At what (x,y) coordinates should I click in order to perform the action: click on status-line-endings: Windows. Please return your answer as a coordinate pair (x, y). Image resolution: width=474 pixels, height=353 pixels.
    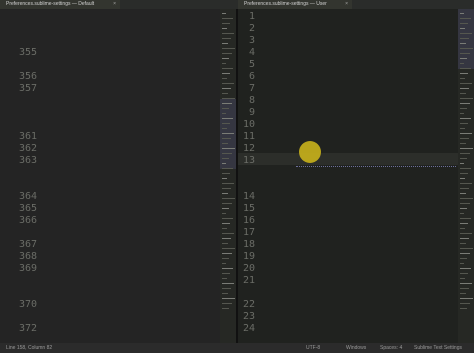
    Looking at the image, I should click on (356, 348).